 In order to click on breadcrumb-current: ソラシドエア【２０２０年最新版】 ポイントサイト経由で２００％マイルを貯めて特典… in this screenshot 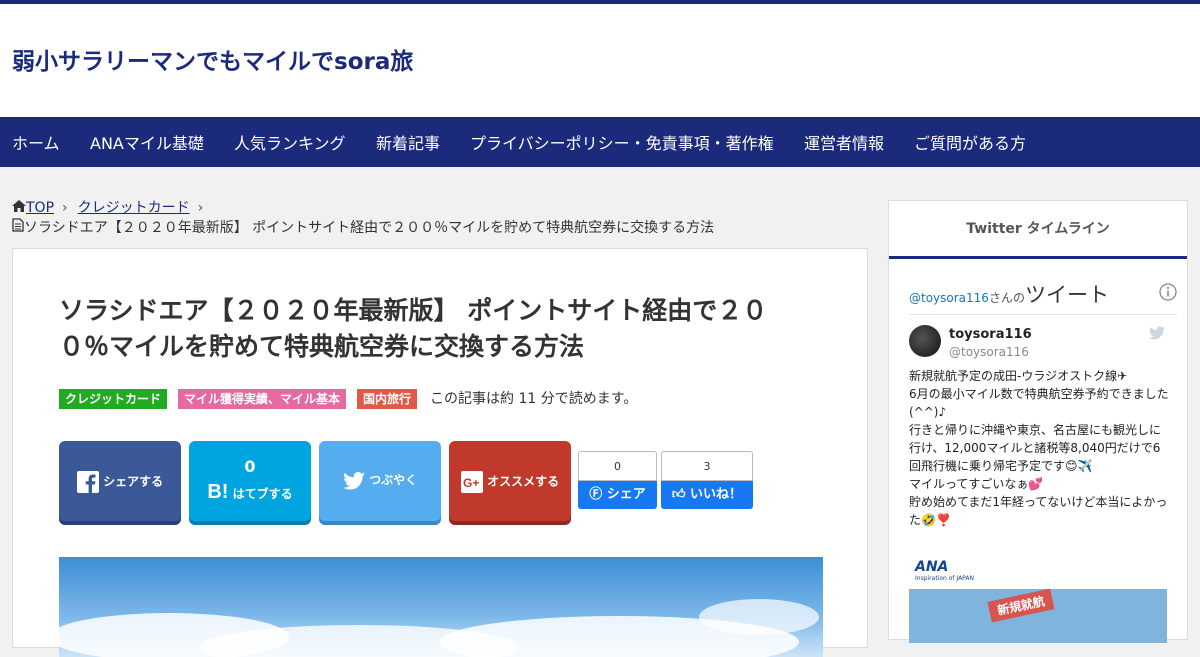, I will do `click(369, 228)`.